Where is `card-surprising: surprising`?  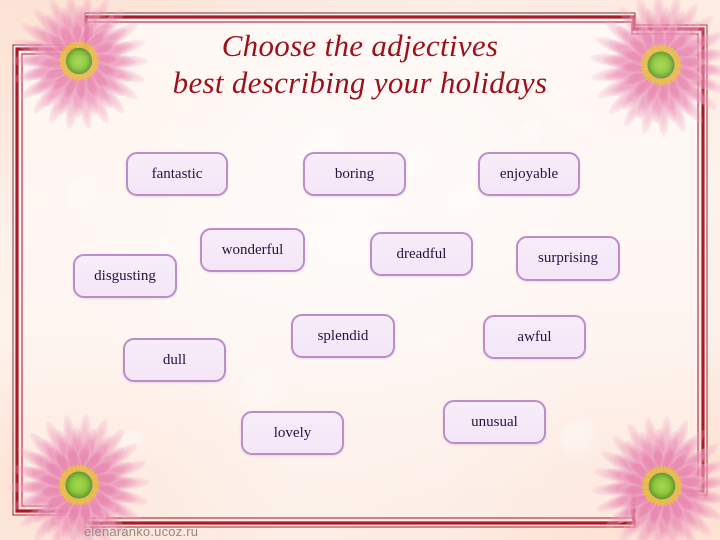
card-surprising: surprising is located at coordinates (568, 258).